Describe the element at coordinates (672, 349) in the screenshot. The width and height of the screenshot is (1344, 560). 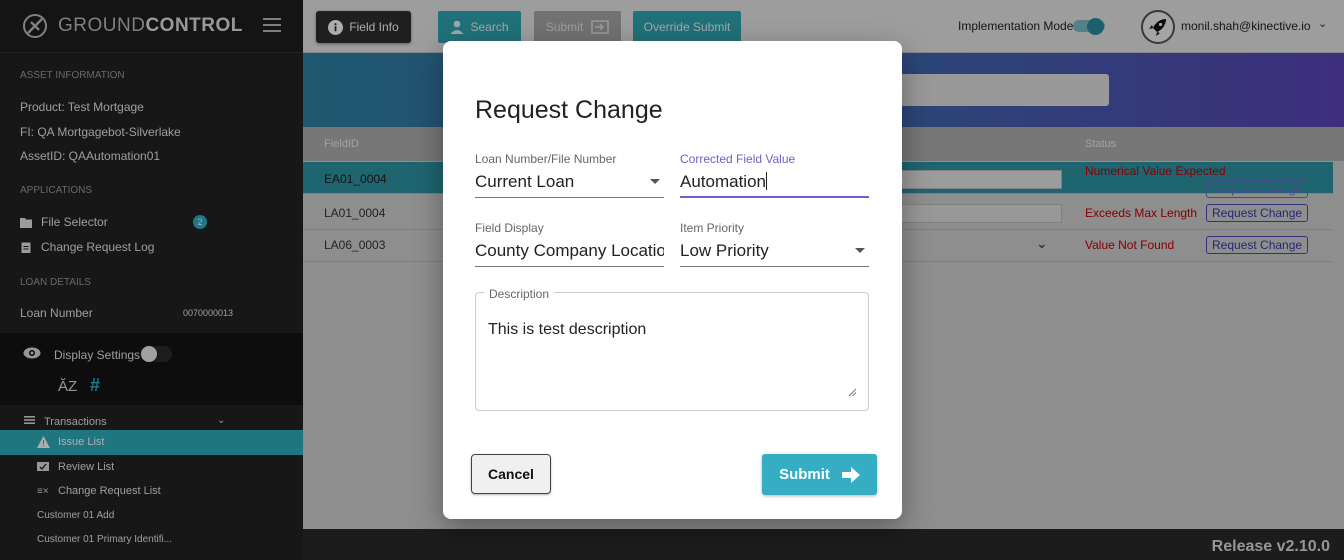
I see `description-textarea: Description This is test description` at that location.